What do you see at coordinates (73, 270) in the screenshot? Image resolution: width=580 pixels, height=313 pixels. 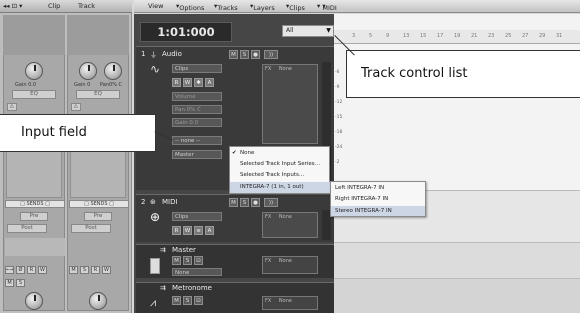 I see `mute-button-2: M` at bounding box center [73, 270].